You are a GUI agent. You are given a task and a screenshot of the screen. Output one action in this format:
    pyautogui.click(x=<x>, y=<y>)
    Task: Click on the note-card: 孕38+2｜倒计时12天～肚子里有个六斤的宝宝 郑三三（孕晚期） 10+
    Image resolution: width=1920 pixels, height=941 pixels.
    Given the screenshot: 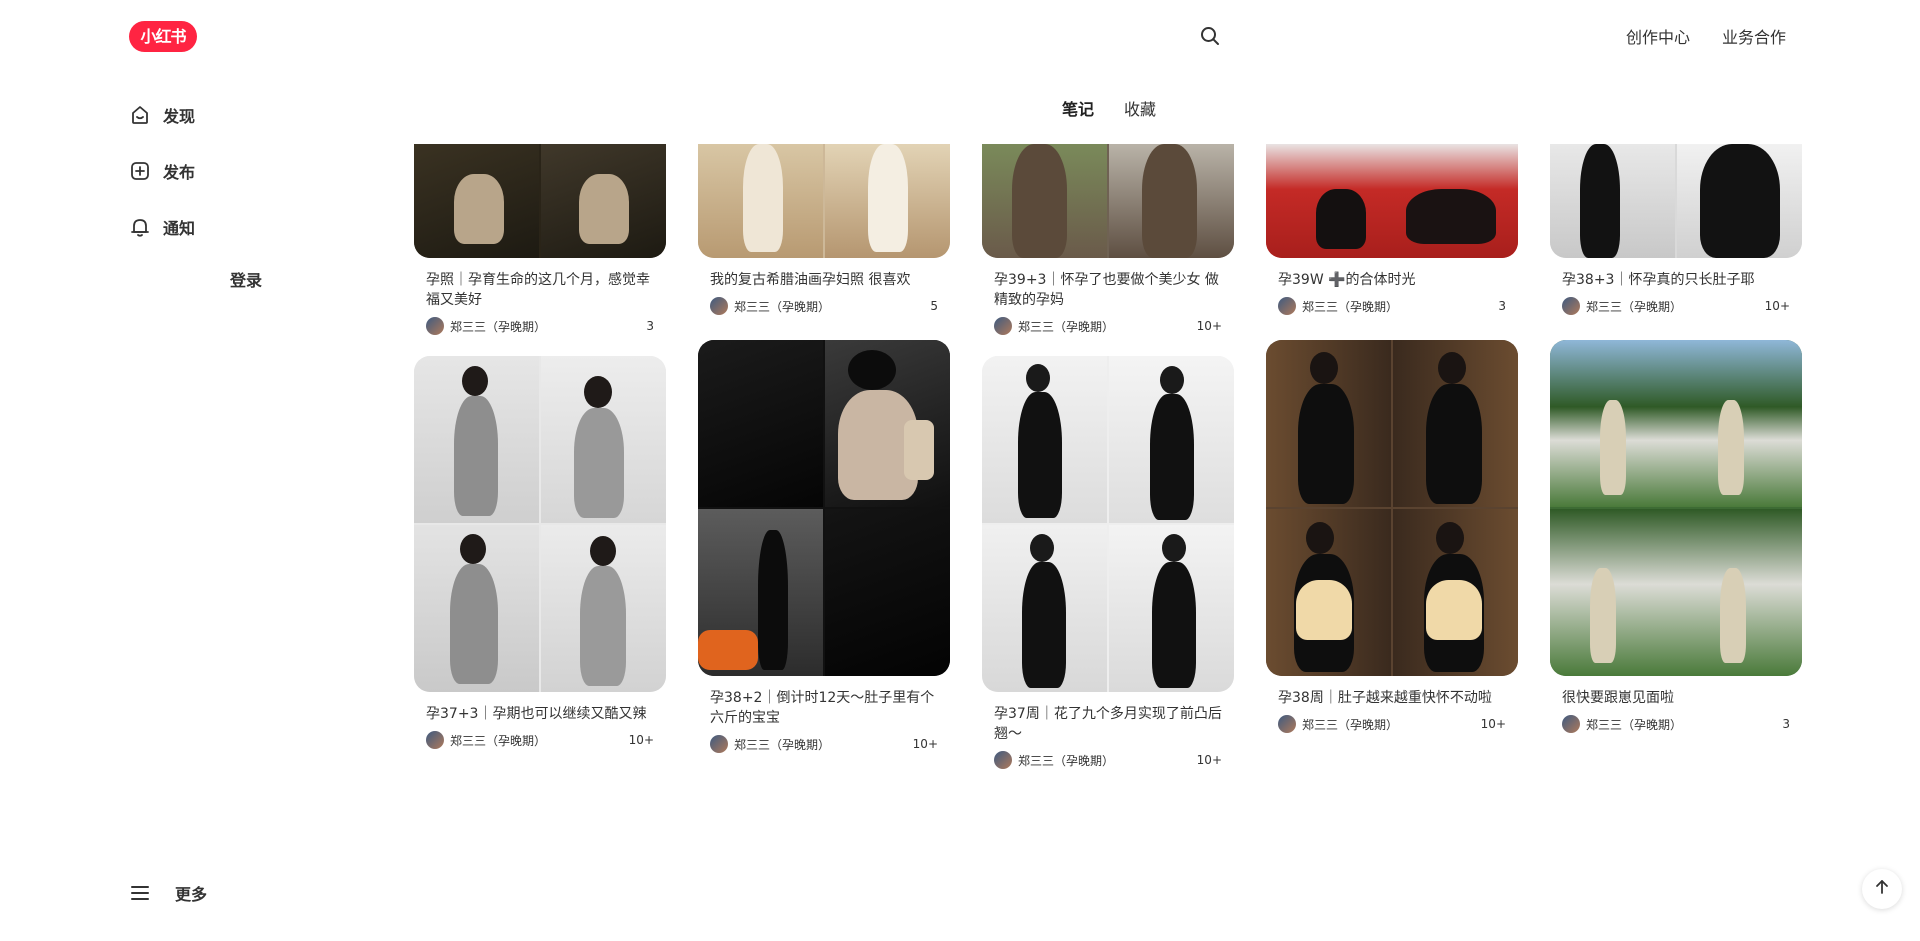 What is the action you would take?
    pyautogui.click(x=824, y=547)
    